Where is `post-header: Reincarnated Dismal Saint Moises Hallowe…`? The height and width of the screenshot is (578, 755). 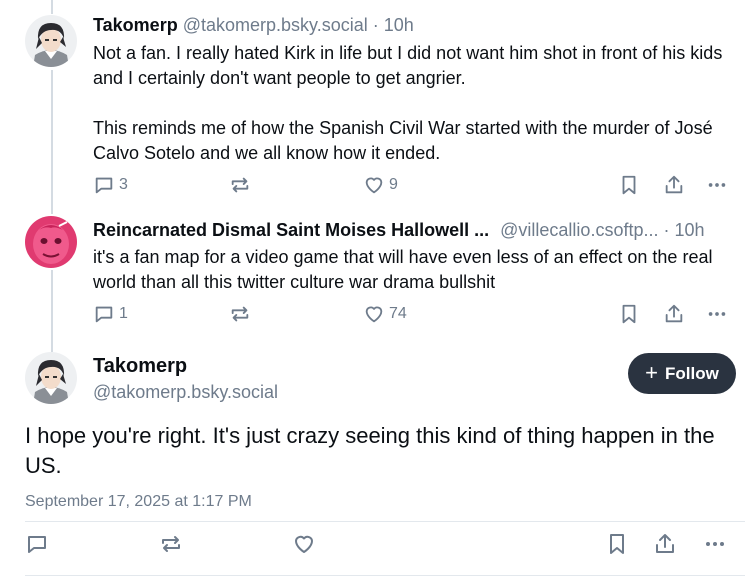 post-header: Reincarnated Dismal Saint Moises Hallowe… is located at coordinates (399, 230).